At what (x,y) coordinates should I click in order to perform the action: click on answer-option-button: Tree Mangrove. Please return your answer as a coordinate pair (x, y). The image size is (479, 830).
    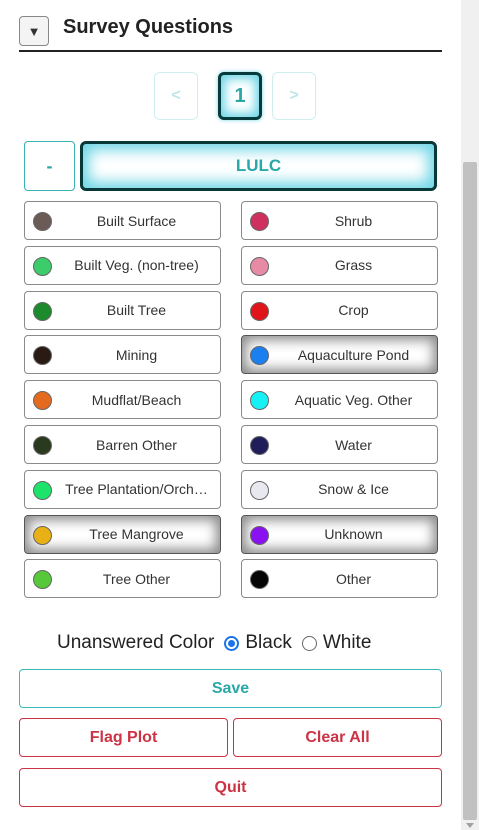
    Looking at the image, I should click on (122, 534).